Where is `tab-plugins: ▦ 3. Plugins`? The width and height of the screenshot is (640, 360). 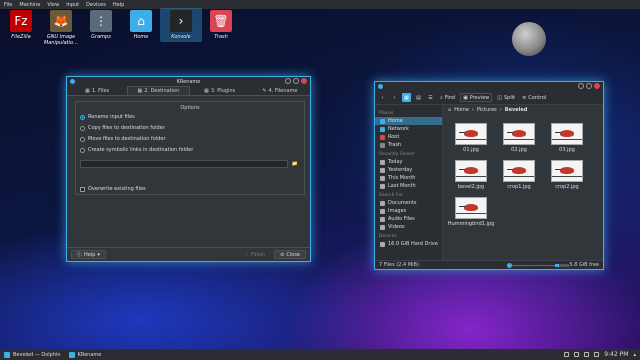 tab-plugins: ▦ 3. Plugins is located at coordinates (220, 90).